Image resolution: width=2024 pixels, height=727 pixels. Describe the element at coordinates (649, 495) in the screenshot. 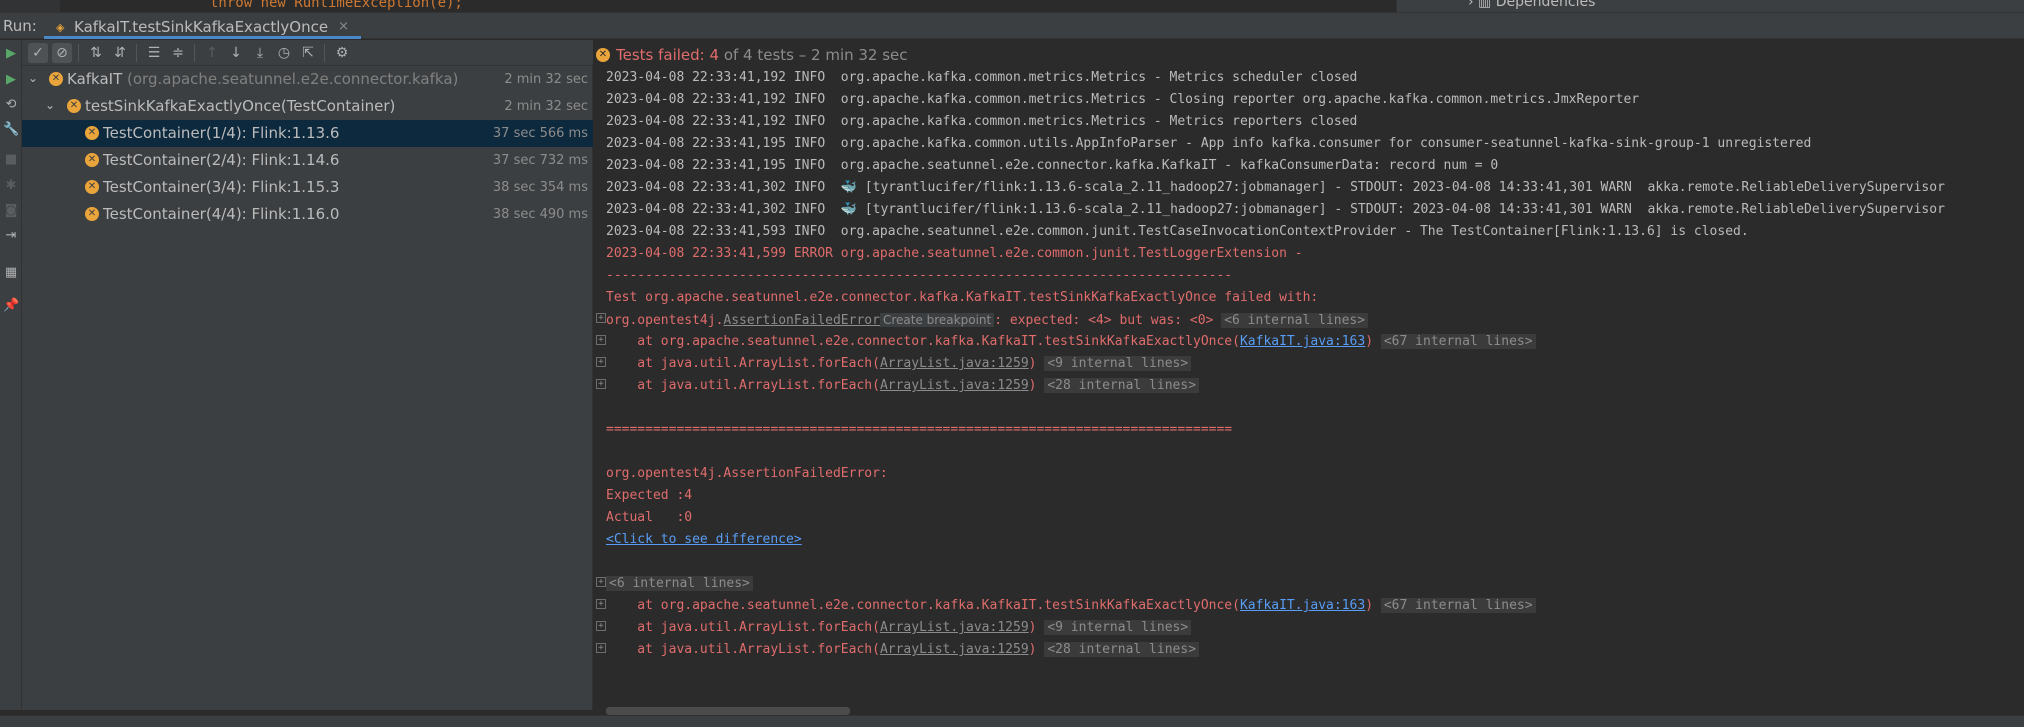

I see `expected-value: Expected :4` at that location.